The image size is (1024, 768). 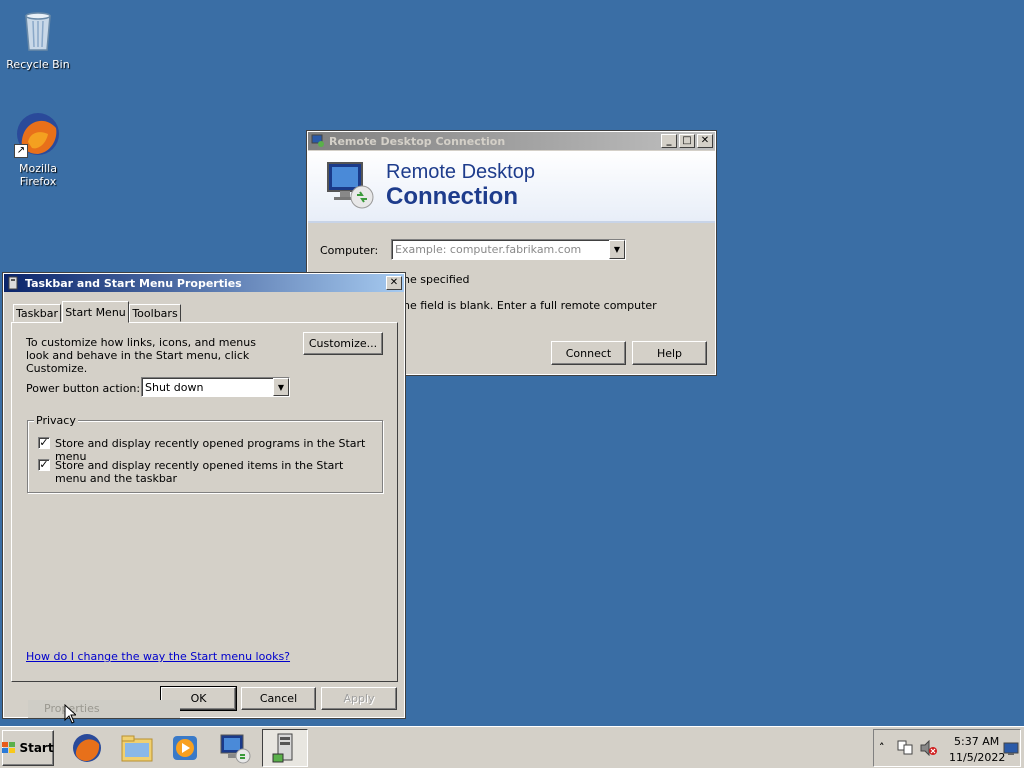 I want to click on tab-start-menu: Start Menu, so click(x=95, y=312).